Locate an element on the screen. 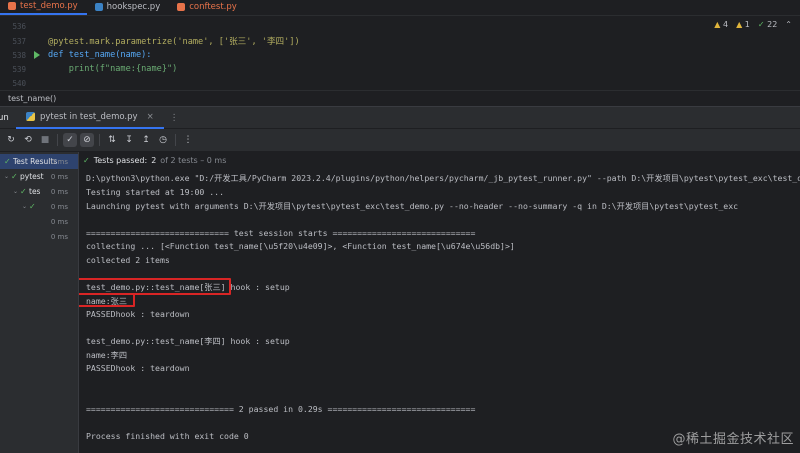 This screenshot has height=453, width=800. line-number: 536 is located at coordinates (19, 26).